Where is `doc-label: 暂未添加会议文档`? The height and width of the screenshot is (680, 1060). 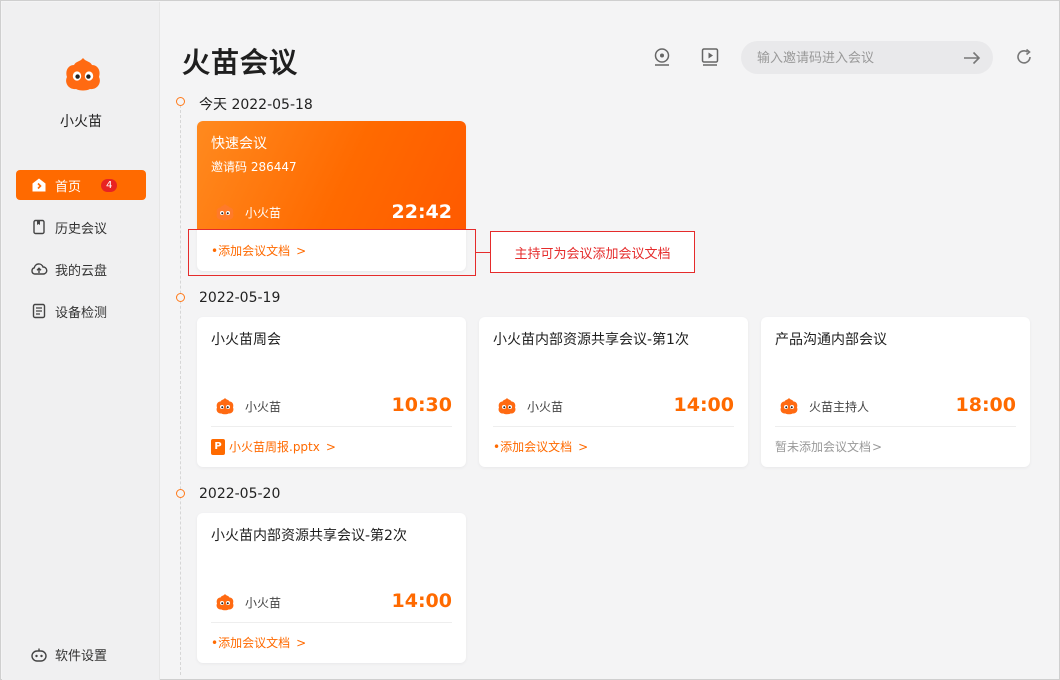 doc-label: 暂未添加会议文档 is located at coordinates (823, 447).